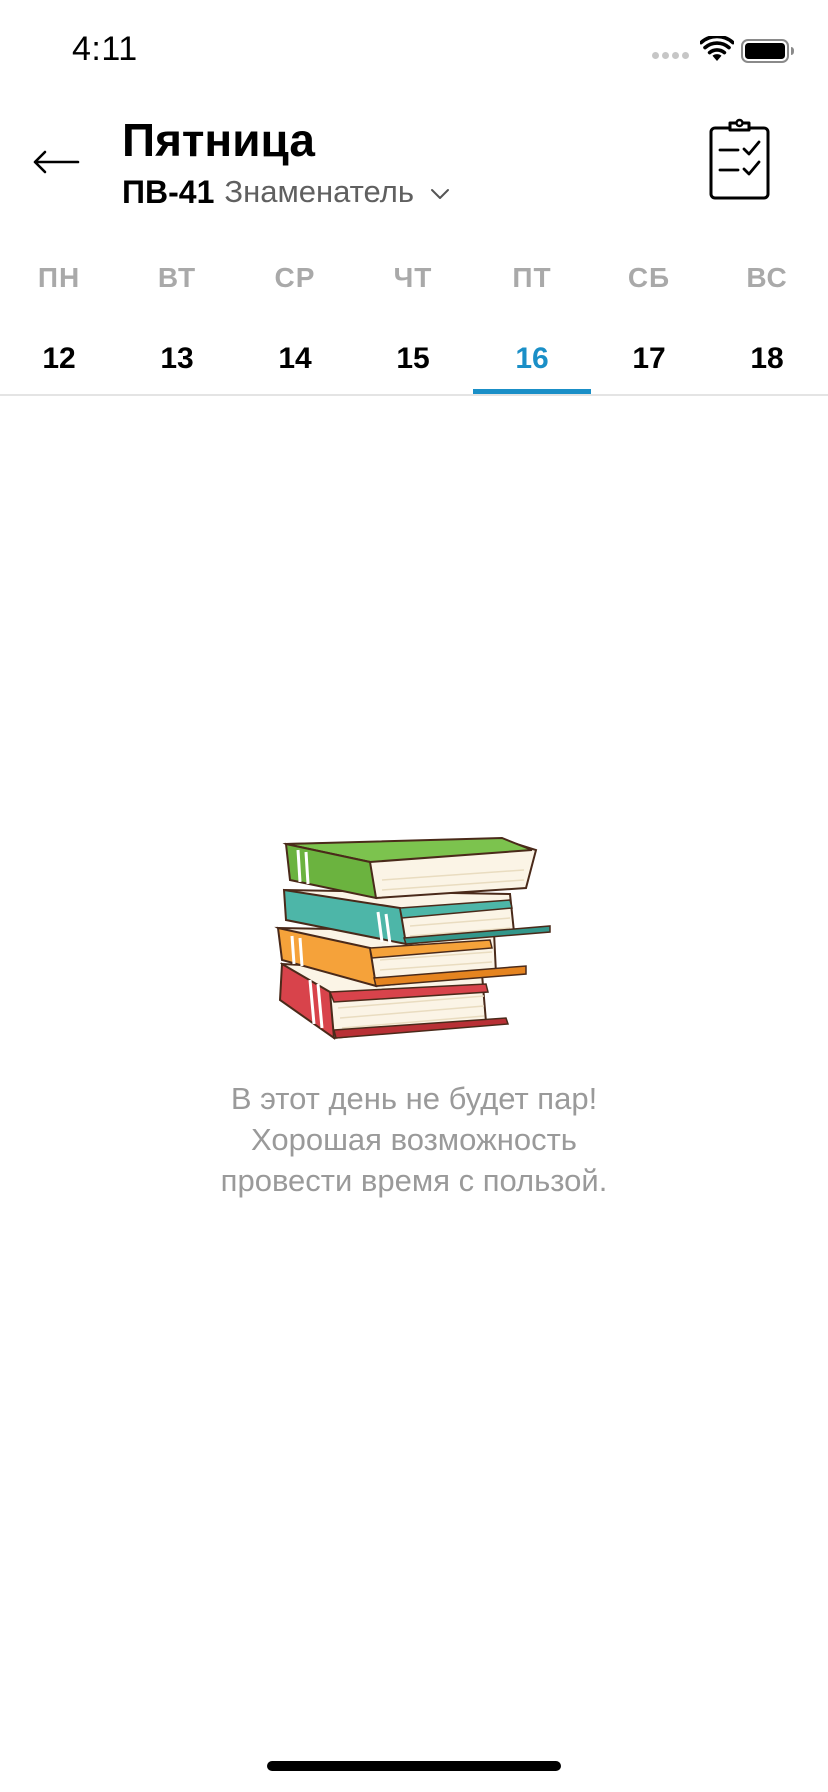  What do you see at coordinates (532, 277) in the screenshot?
I see `day-name: ПТ` at bounding box center [532, 277].